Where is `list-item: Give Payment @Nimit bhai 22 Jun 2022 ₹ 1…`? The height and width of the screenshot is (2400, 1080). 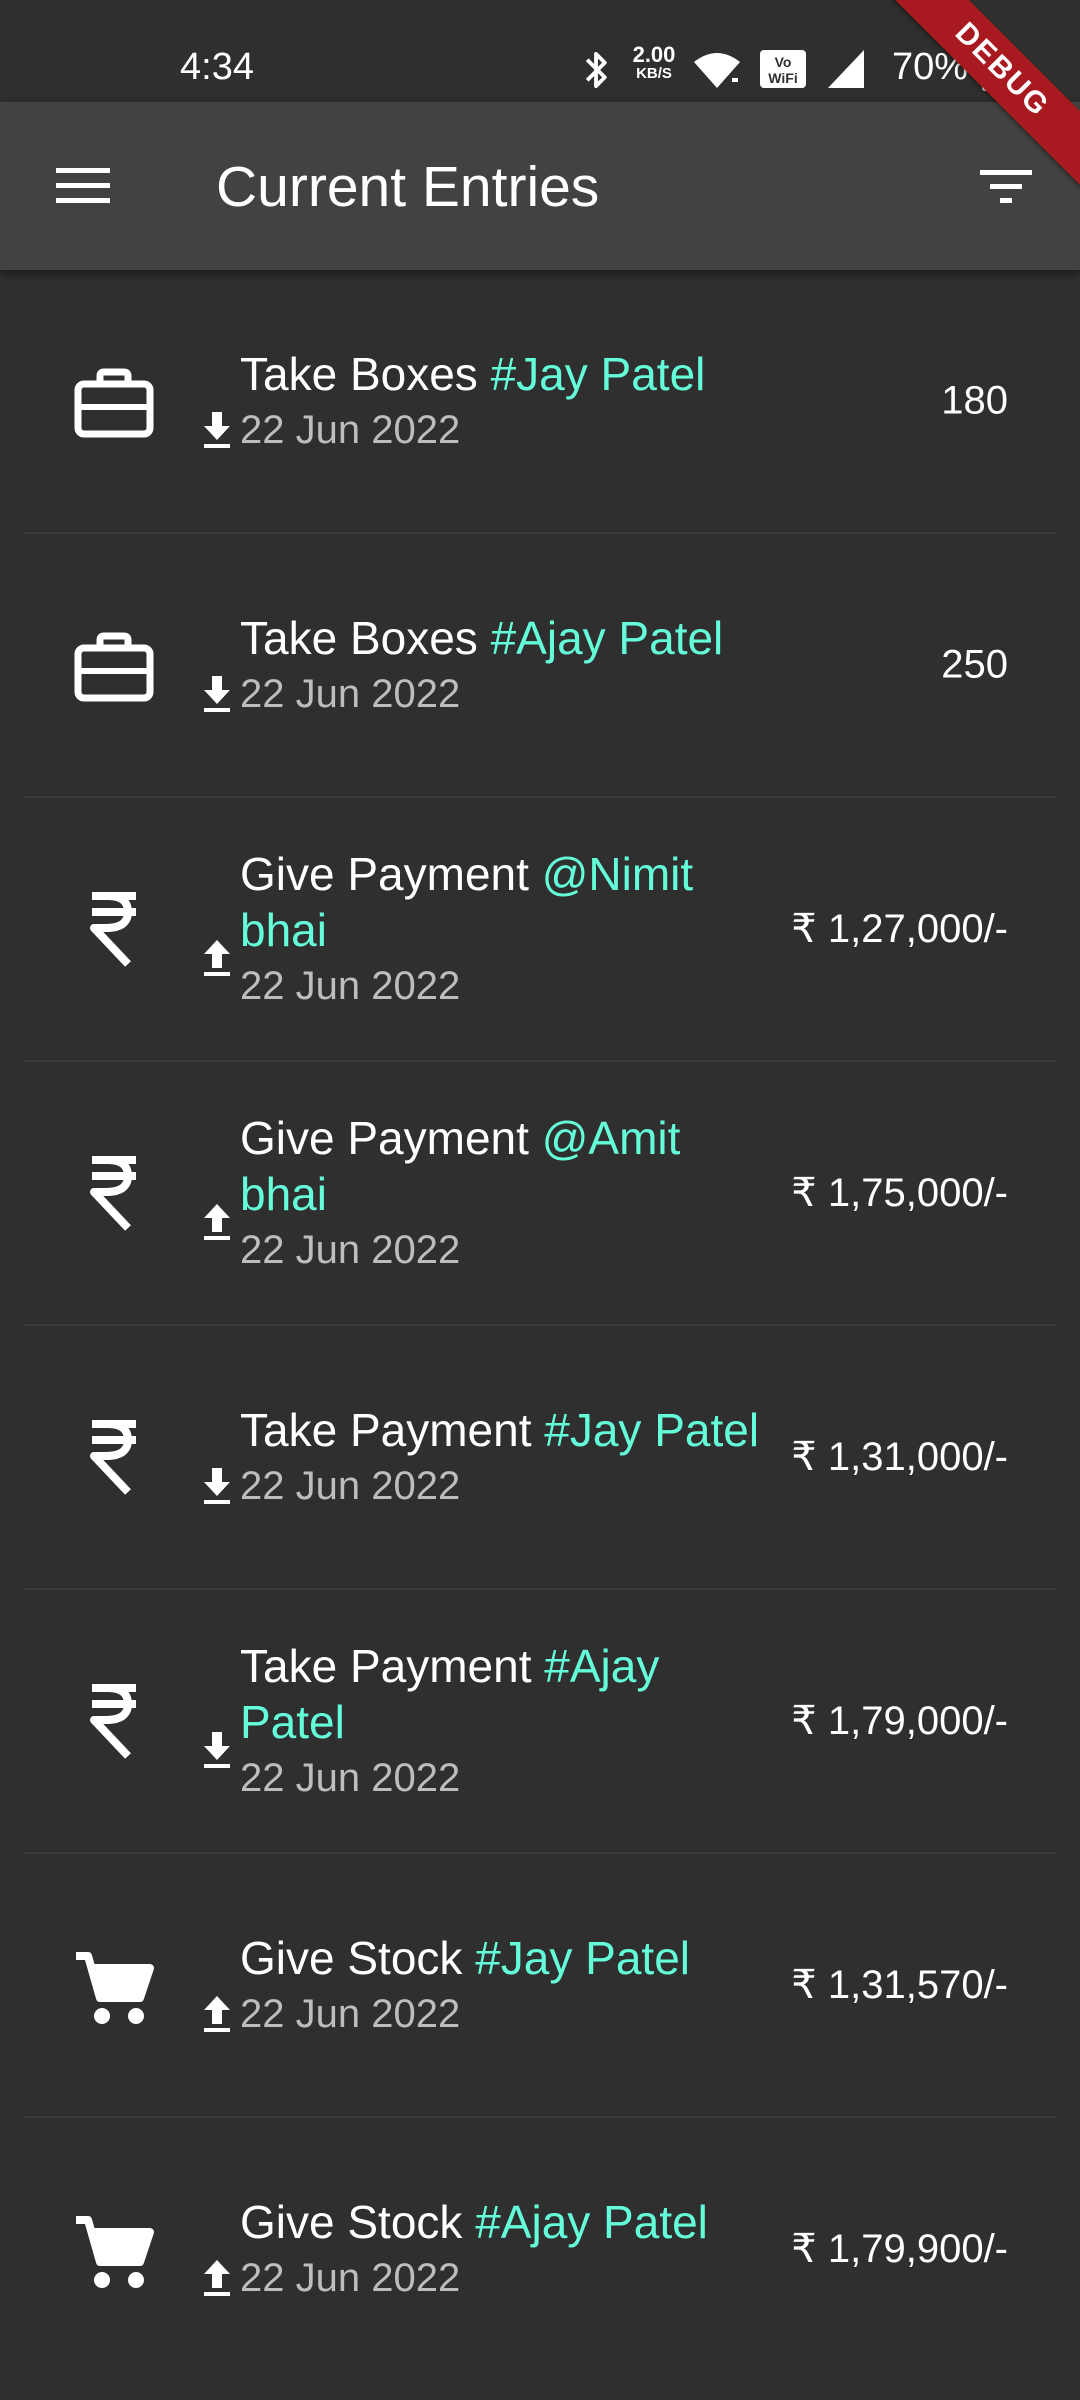 list-item: Give Payment @Nimit bhai 22 Jun 2022 ₹ 1… is located at coordinates (540, 930).